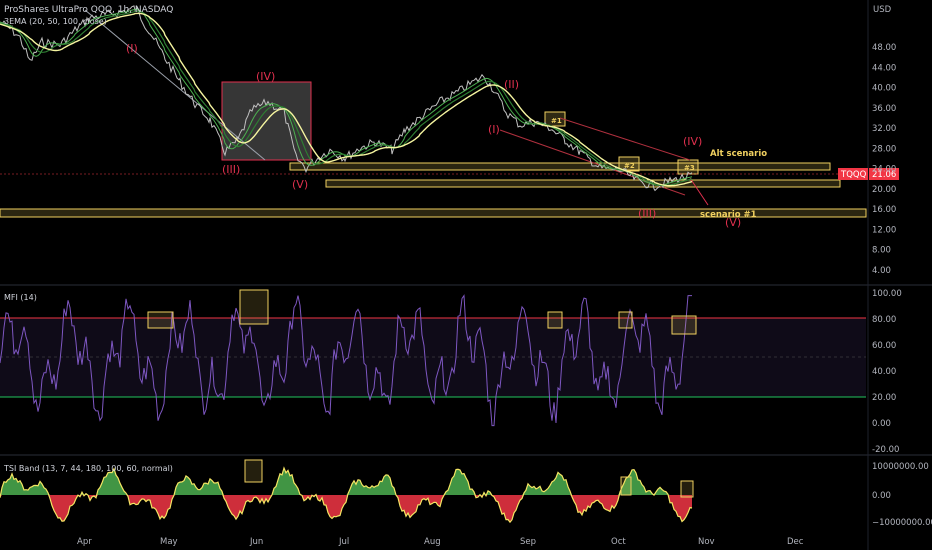  Describe the element at coordinates (884, 230) in the screenshot. I see `price-tick-label: 12.00` at that location.